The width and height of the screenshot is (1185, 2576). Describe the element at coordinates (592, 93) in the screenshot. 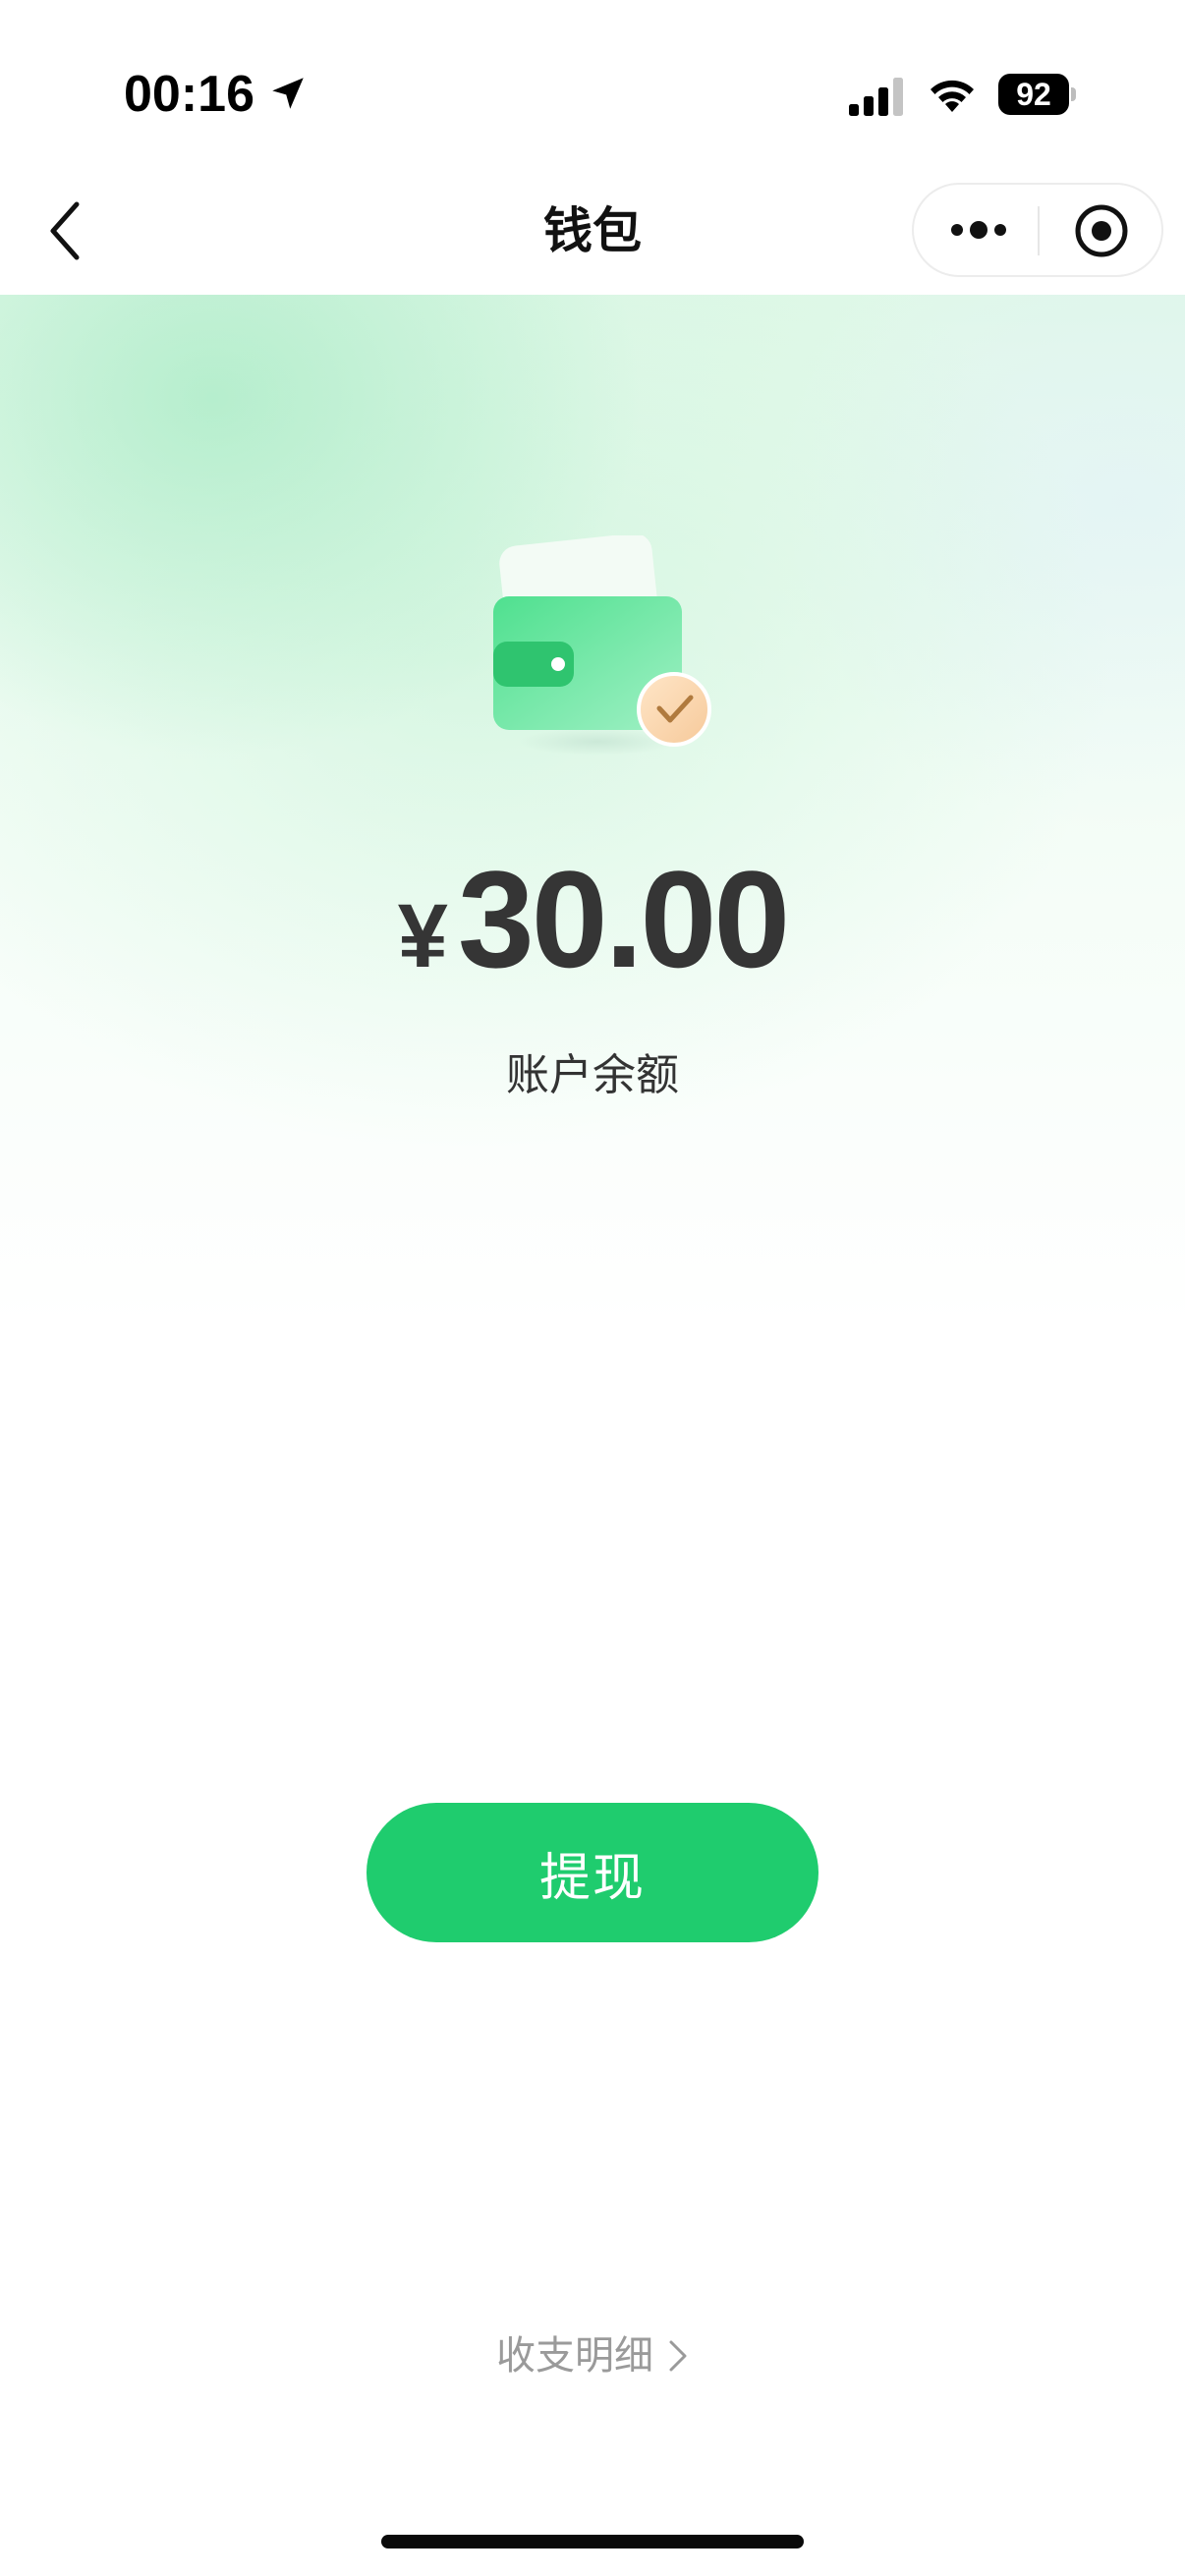

I see `status-bar: 00:16 92` at that location.